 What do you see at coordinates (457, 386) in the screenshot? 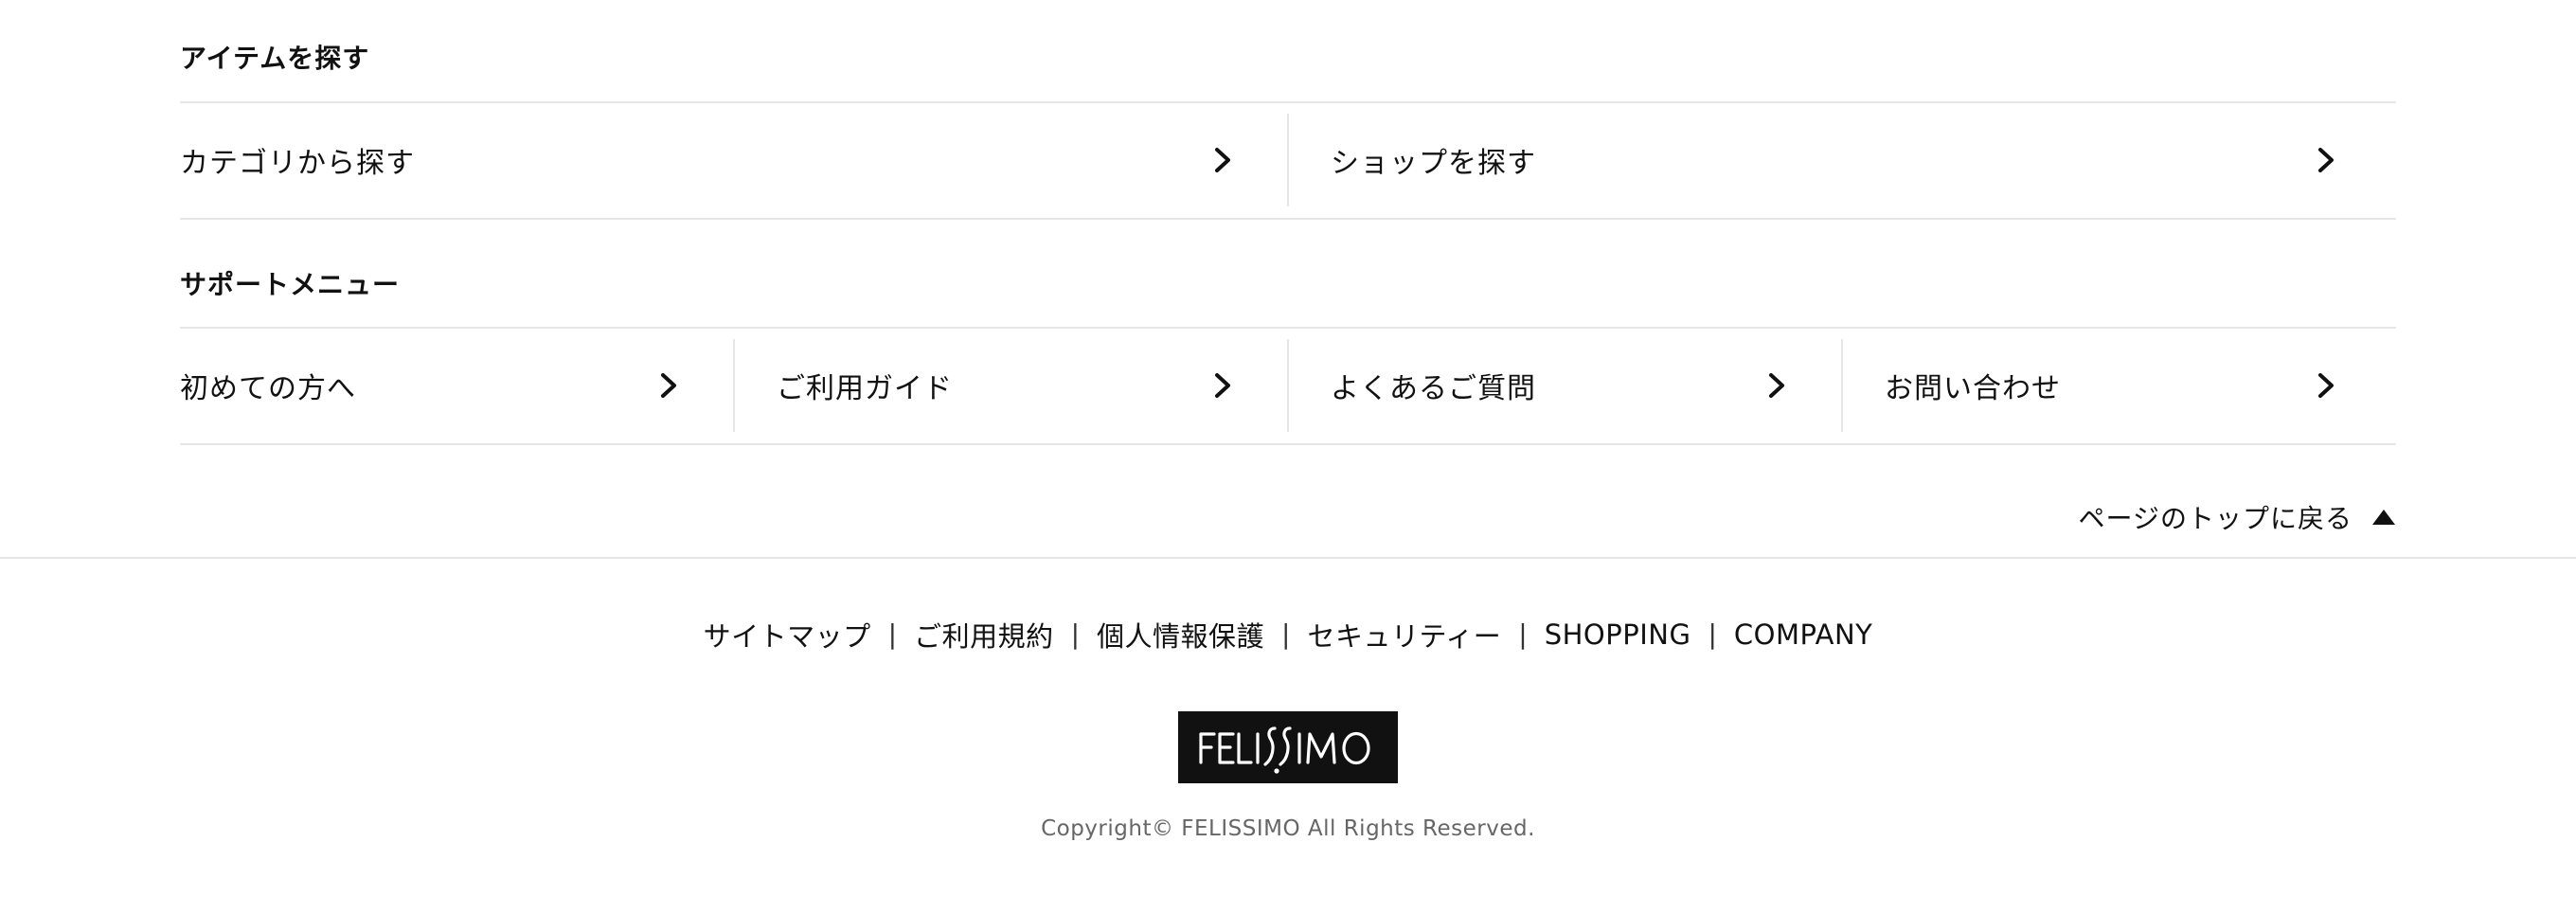
I see `first-time-link: 初めての方へ` at bounding box center [457, 386].